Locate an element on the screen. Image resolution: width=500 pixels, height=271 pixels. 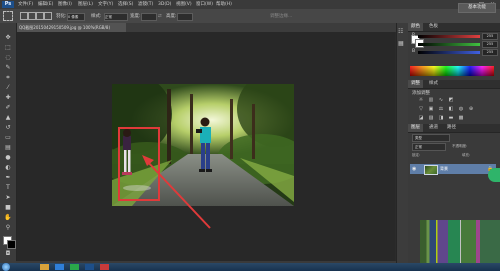
red-value: 255 is located at coordinates (490, 36).